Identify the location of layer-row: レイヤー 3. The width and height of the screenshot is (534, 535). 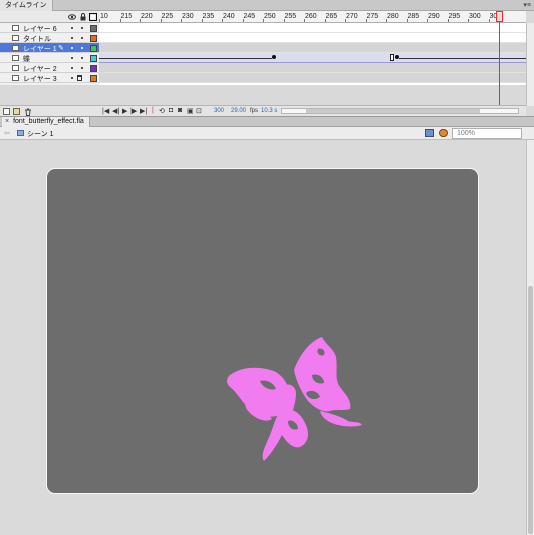
(49, 78).